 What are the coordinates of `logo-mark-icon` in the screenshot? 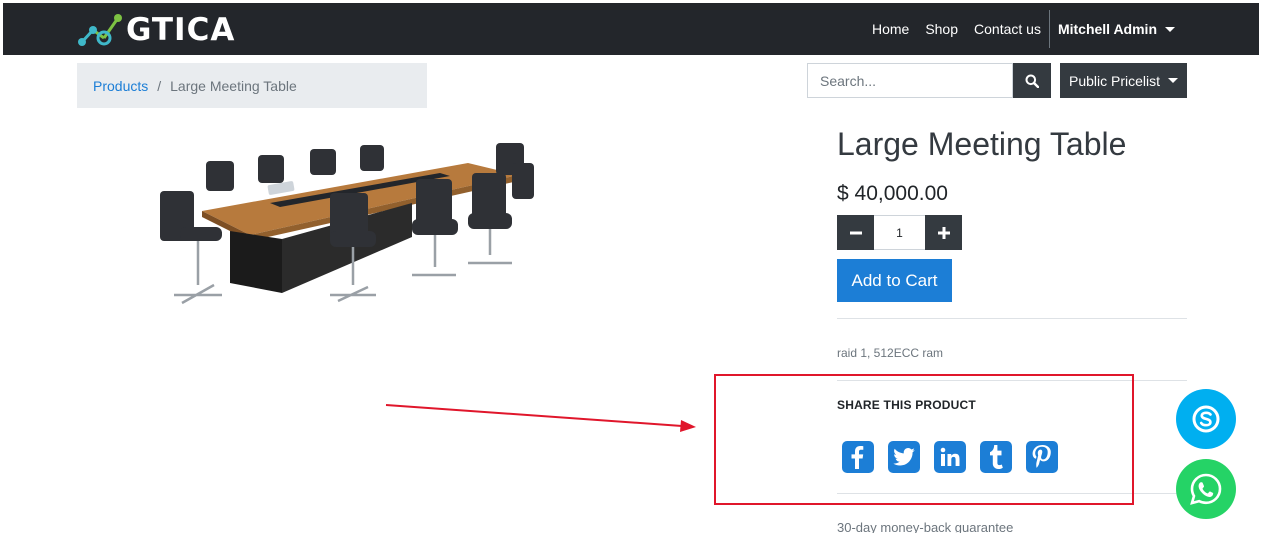 It's located at (100, 30).